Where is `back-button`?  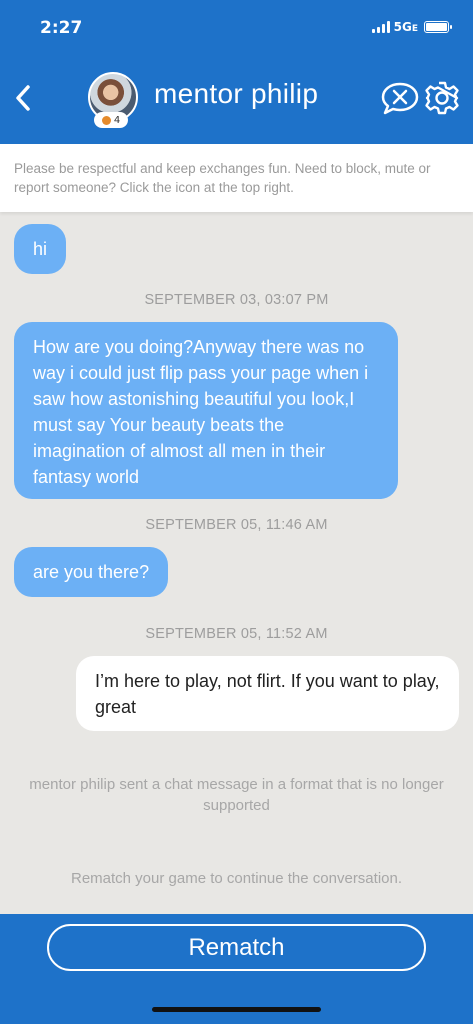 back-button is located at coordinates (23, 98).